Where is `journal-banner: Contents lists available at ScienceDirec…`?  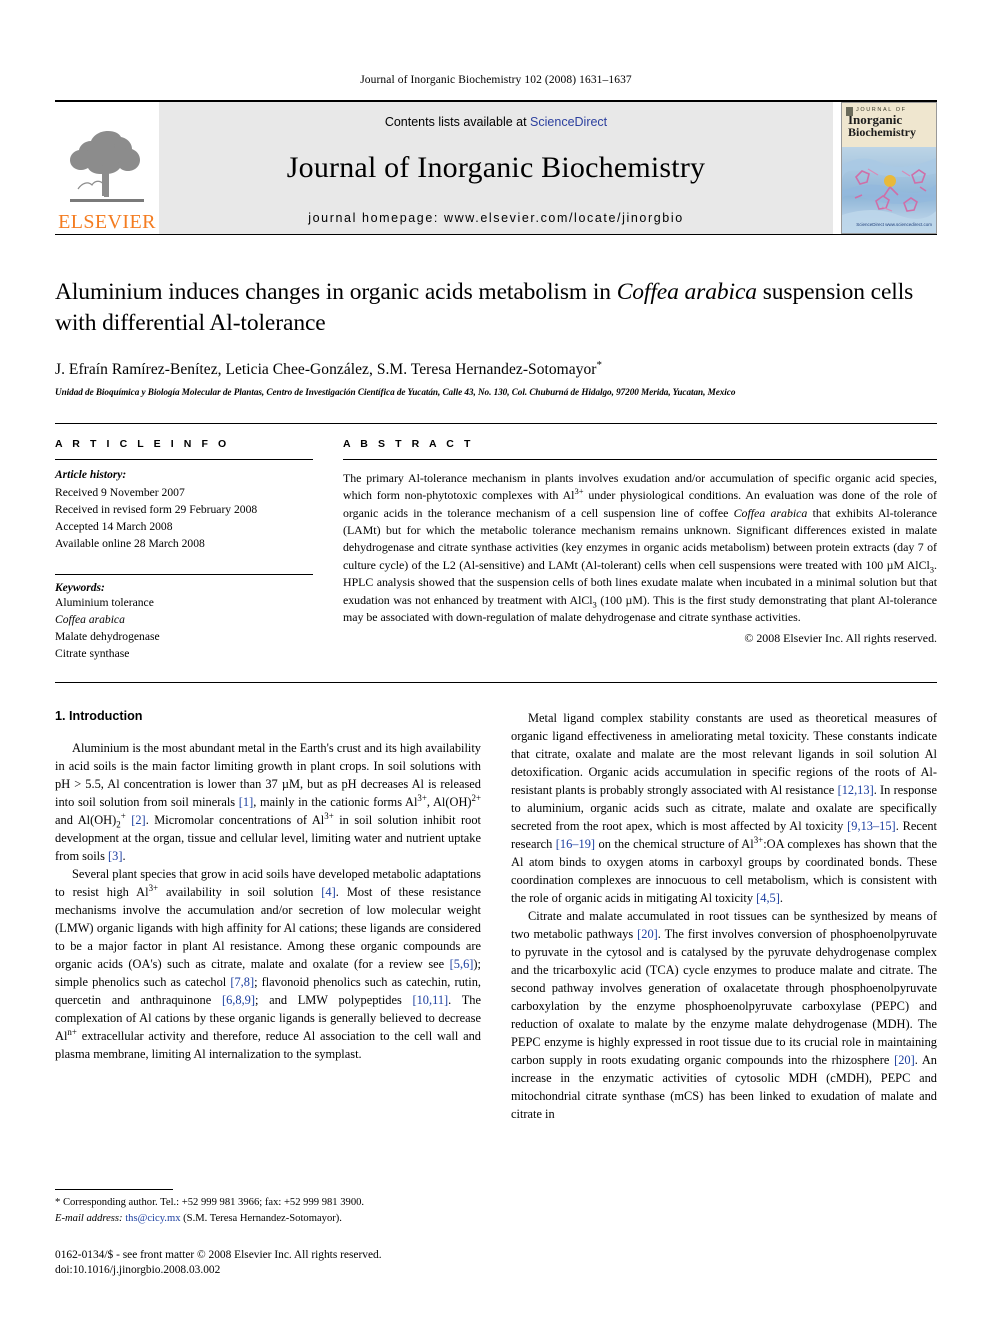 journal-banner: Contents lists available at ScienceDirec… is located at coordinates (496, 168).